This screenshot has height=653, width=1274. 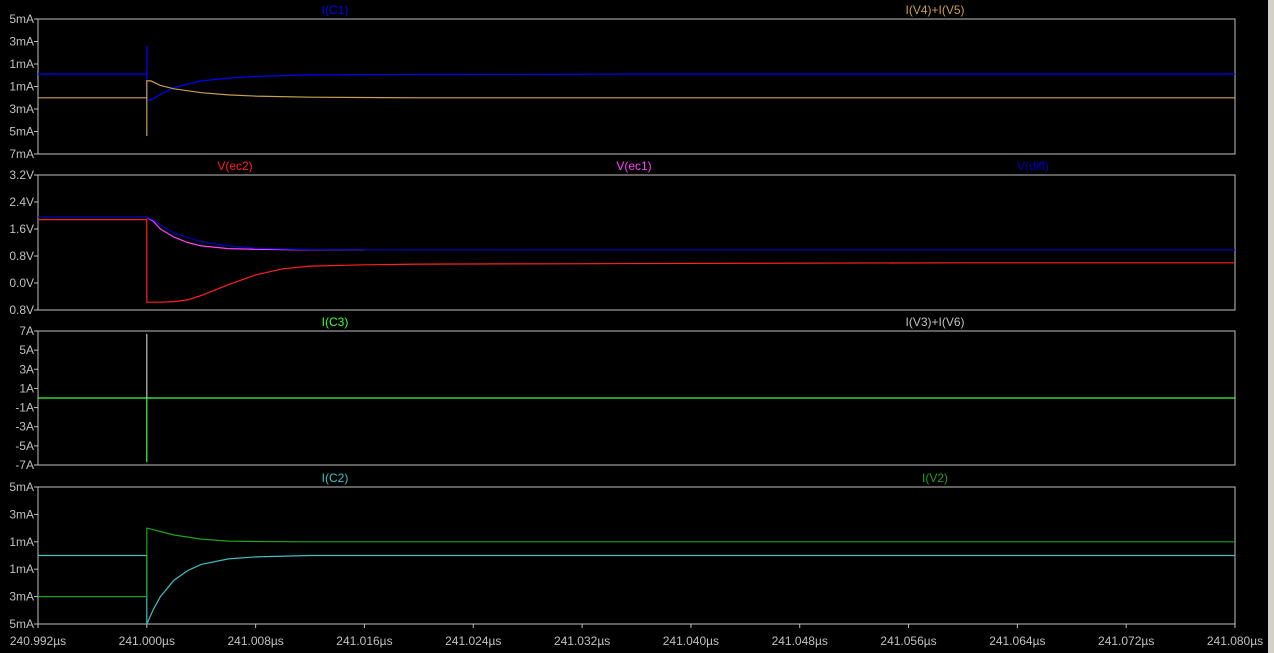 I want to click on y-tick-label: 3A, so click(x=26, y=369).